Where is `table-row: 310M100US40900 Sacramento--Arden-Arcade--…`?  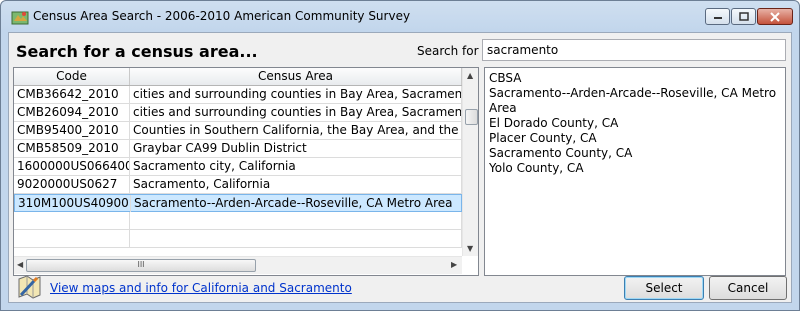
table-row: 310M100US40900 Sacramento--Arden-Arcade--… is located at coordinates (238, 203).